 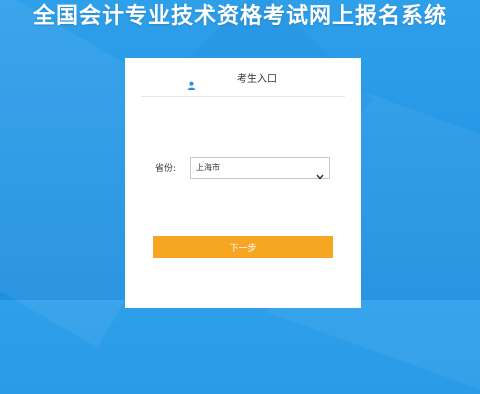 I want to click on card-header: 考生入口, so click(x=243, y=81).